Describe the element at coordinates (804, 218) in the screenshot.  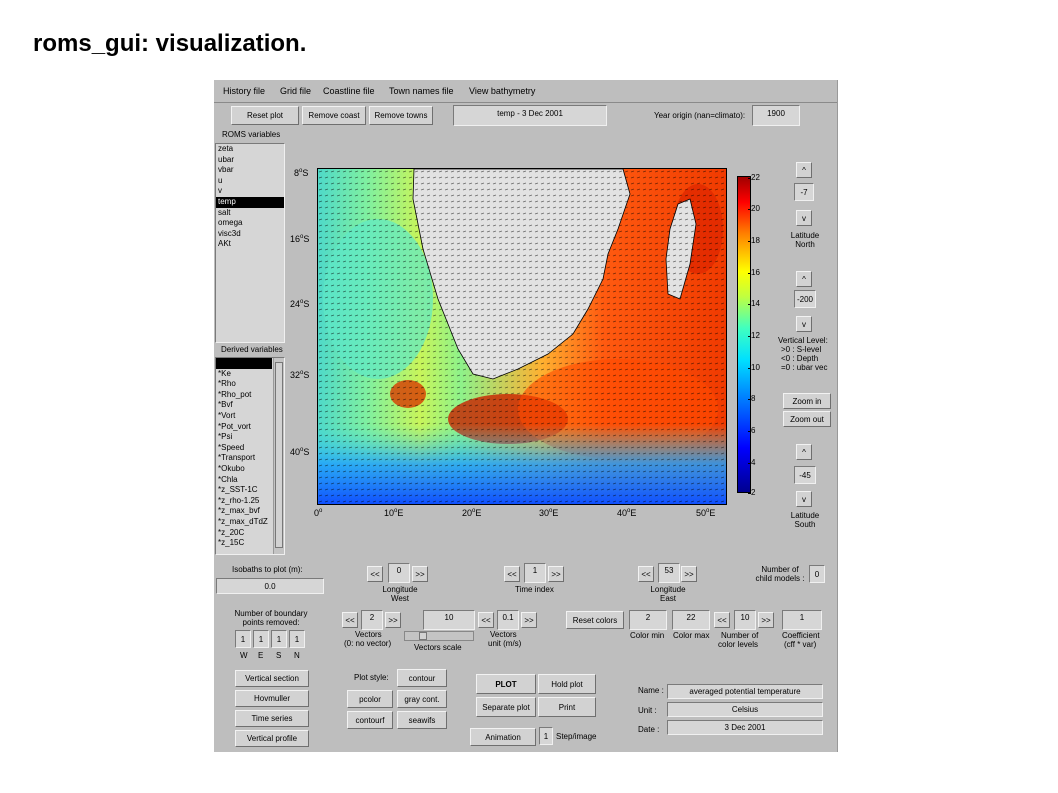
I see `lat-north-down-button: v` at that location.